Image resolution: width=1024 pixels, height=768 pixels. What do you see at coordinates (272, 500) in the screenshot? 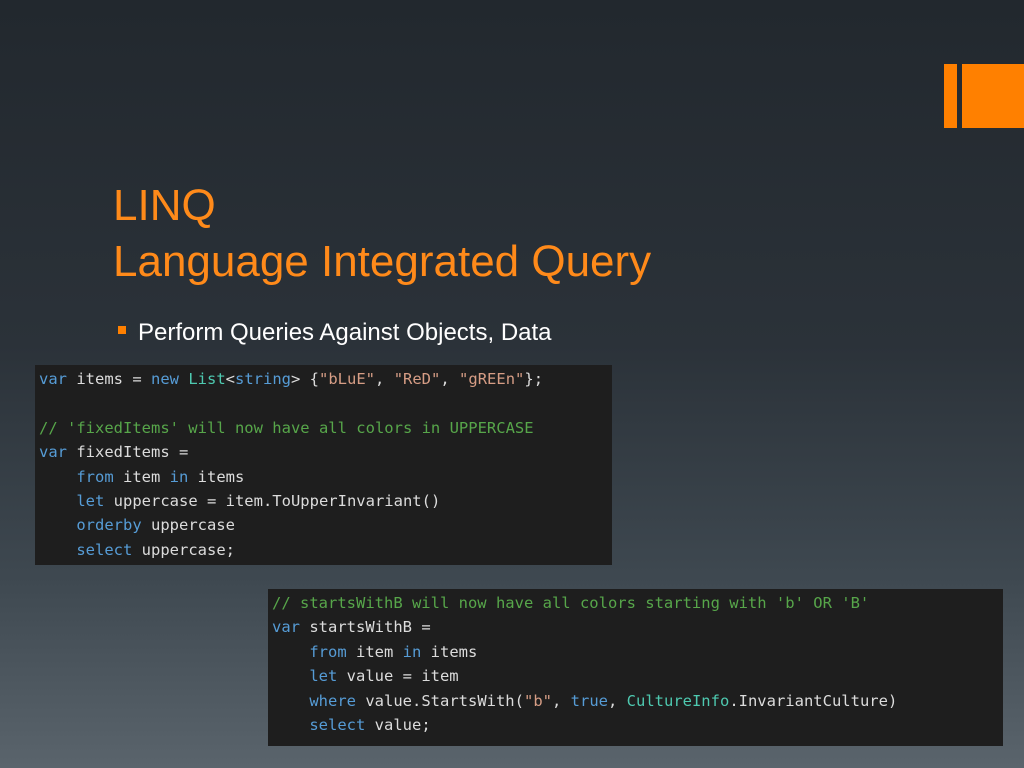
I see `code-token: uppercase = item.ToUpperInvariant()` at bounding box center [272, 500].